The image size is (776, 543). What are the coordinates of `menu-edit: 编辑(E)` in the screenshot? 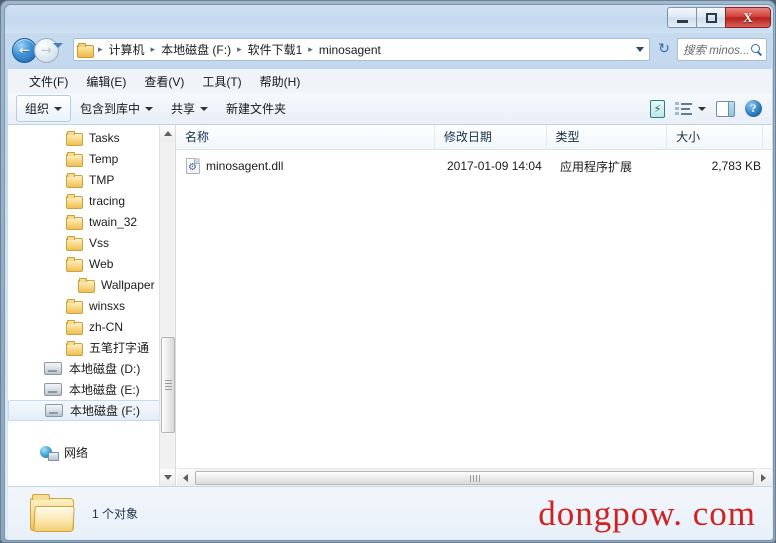 It's located at (106, 81).